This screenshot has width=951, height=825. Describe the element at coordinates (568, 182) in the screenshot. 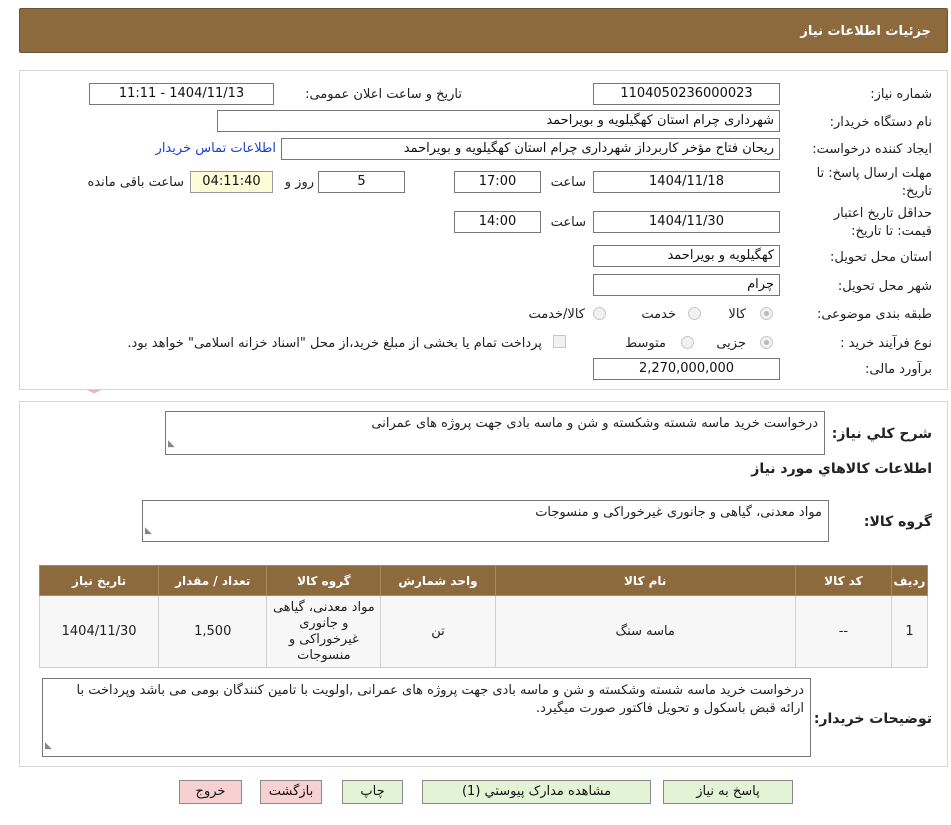

I see `deadline-time-label: ساعت` at that location.